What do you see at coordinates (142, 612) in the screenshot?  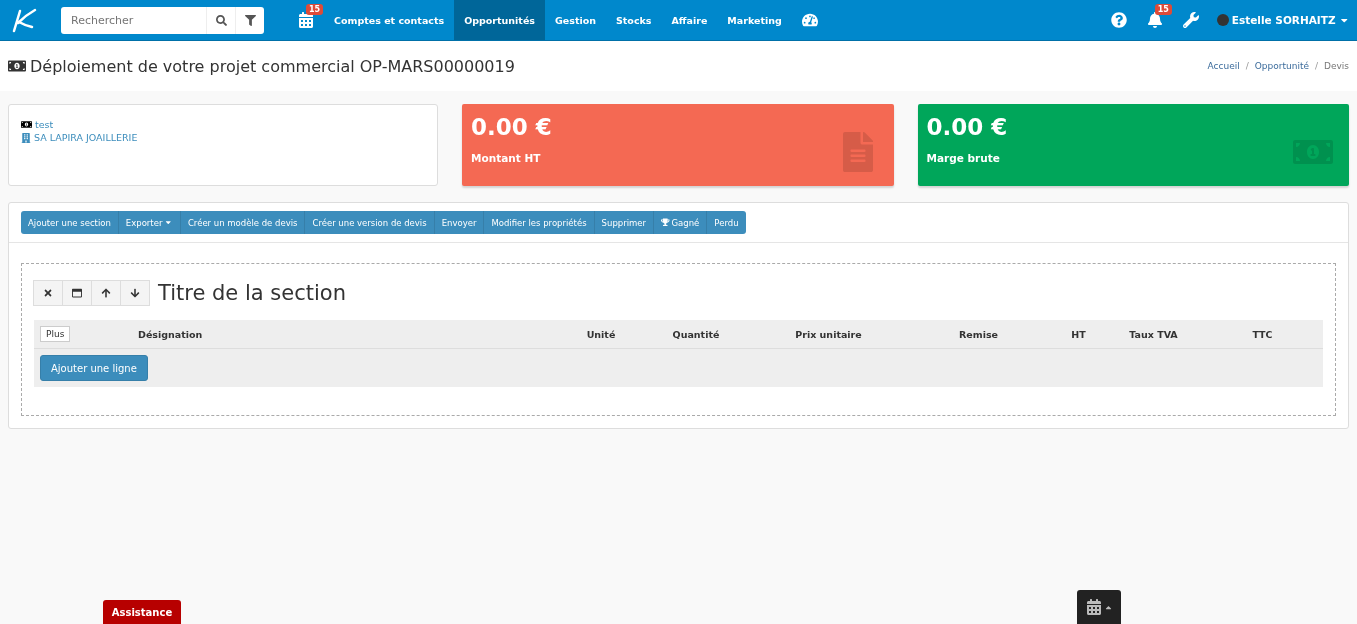 I see `assistance-tab: Assistance` at bounding box center [142, 612].